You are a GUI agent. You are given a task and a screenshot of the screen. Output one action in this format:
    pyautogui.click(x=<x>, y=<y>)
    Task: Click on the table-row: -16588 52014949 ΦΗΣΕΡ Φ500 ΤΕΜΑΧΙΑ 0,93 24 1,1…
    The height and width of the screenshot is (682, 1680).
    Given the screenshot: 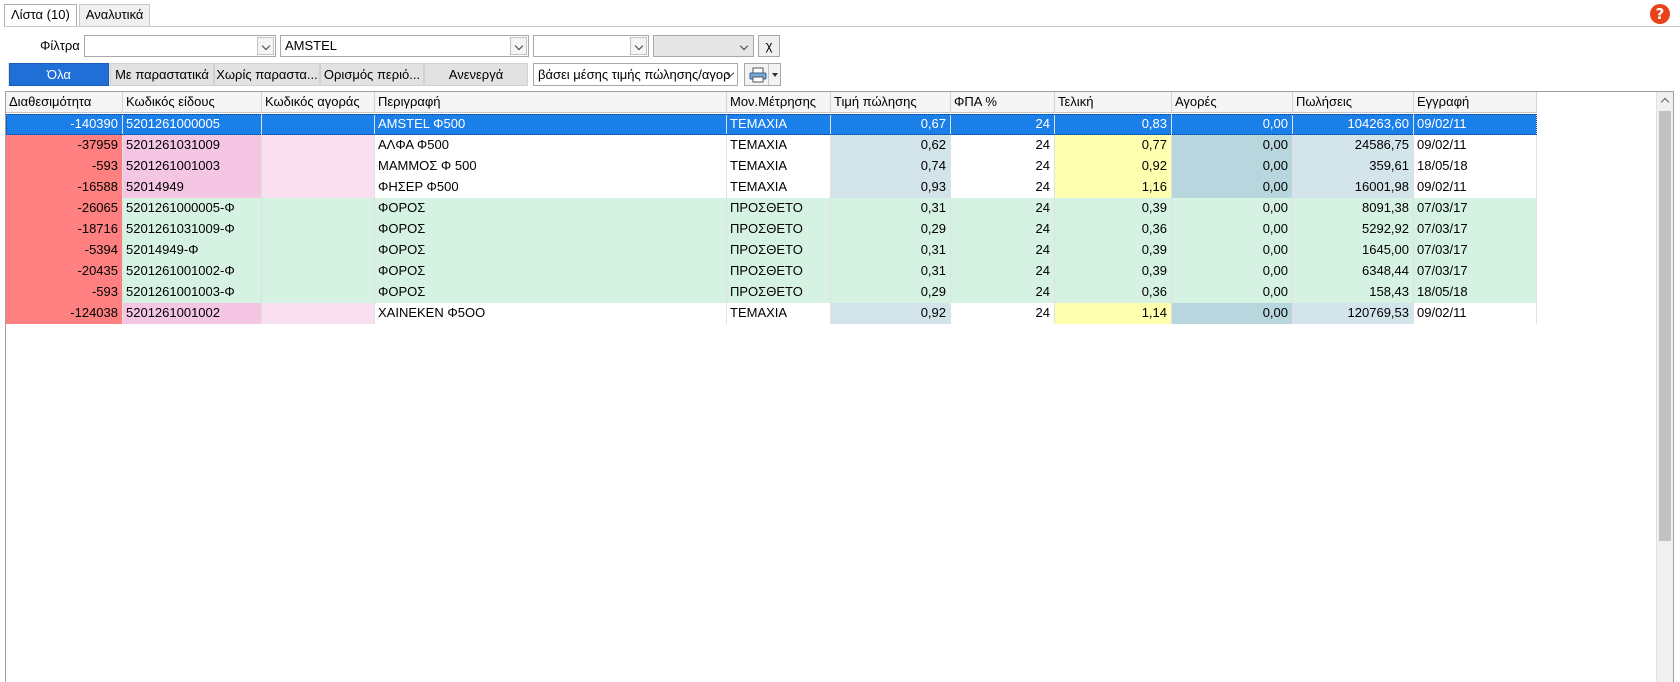 What is the action you would take?
    pyautogui.click(x=771, y=187)
    